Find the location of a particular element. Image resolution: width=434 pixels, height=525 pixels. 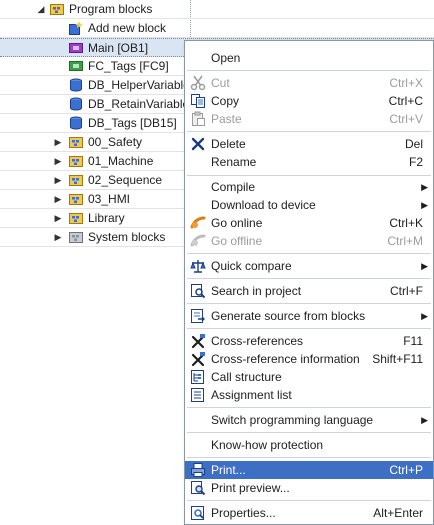

menu-item-quick-compare: Quick compare ▶ is located at coordinates (309, 266).